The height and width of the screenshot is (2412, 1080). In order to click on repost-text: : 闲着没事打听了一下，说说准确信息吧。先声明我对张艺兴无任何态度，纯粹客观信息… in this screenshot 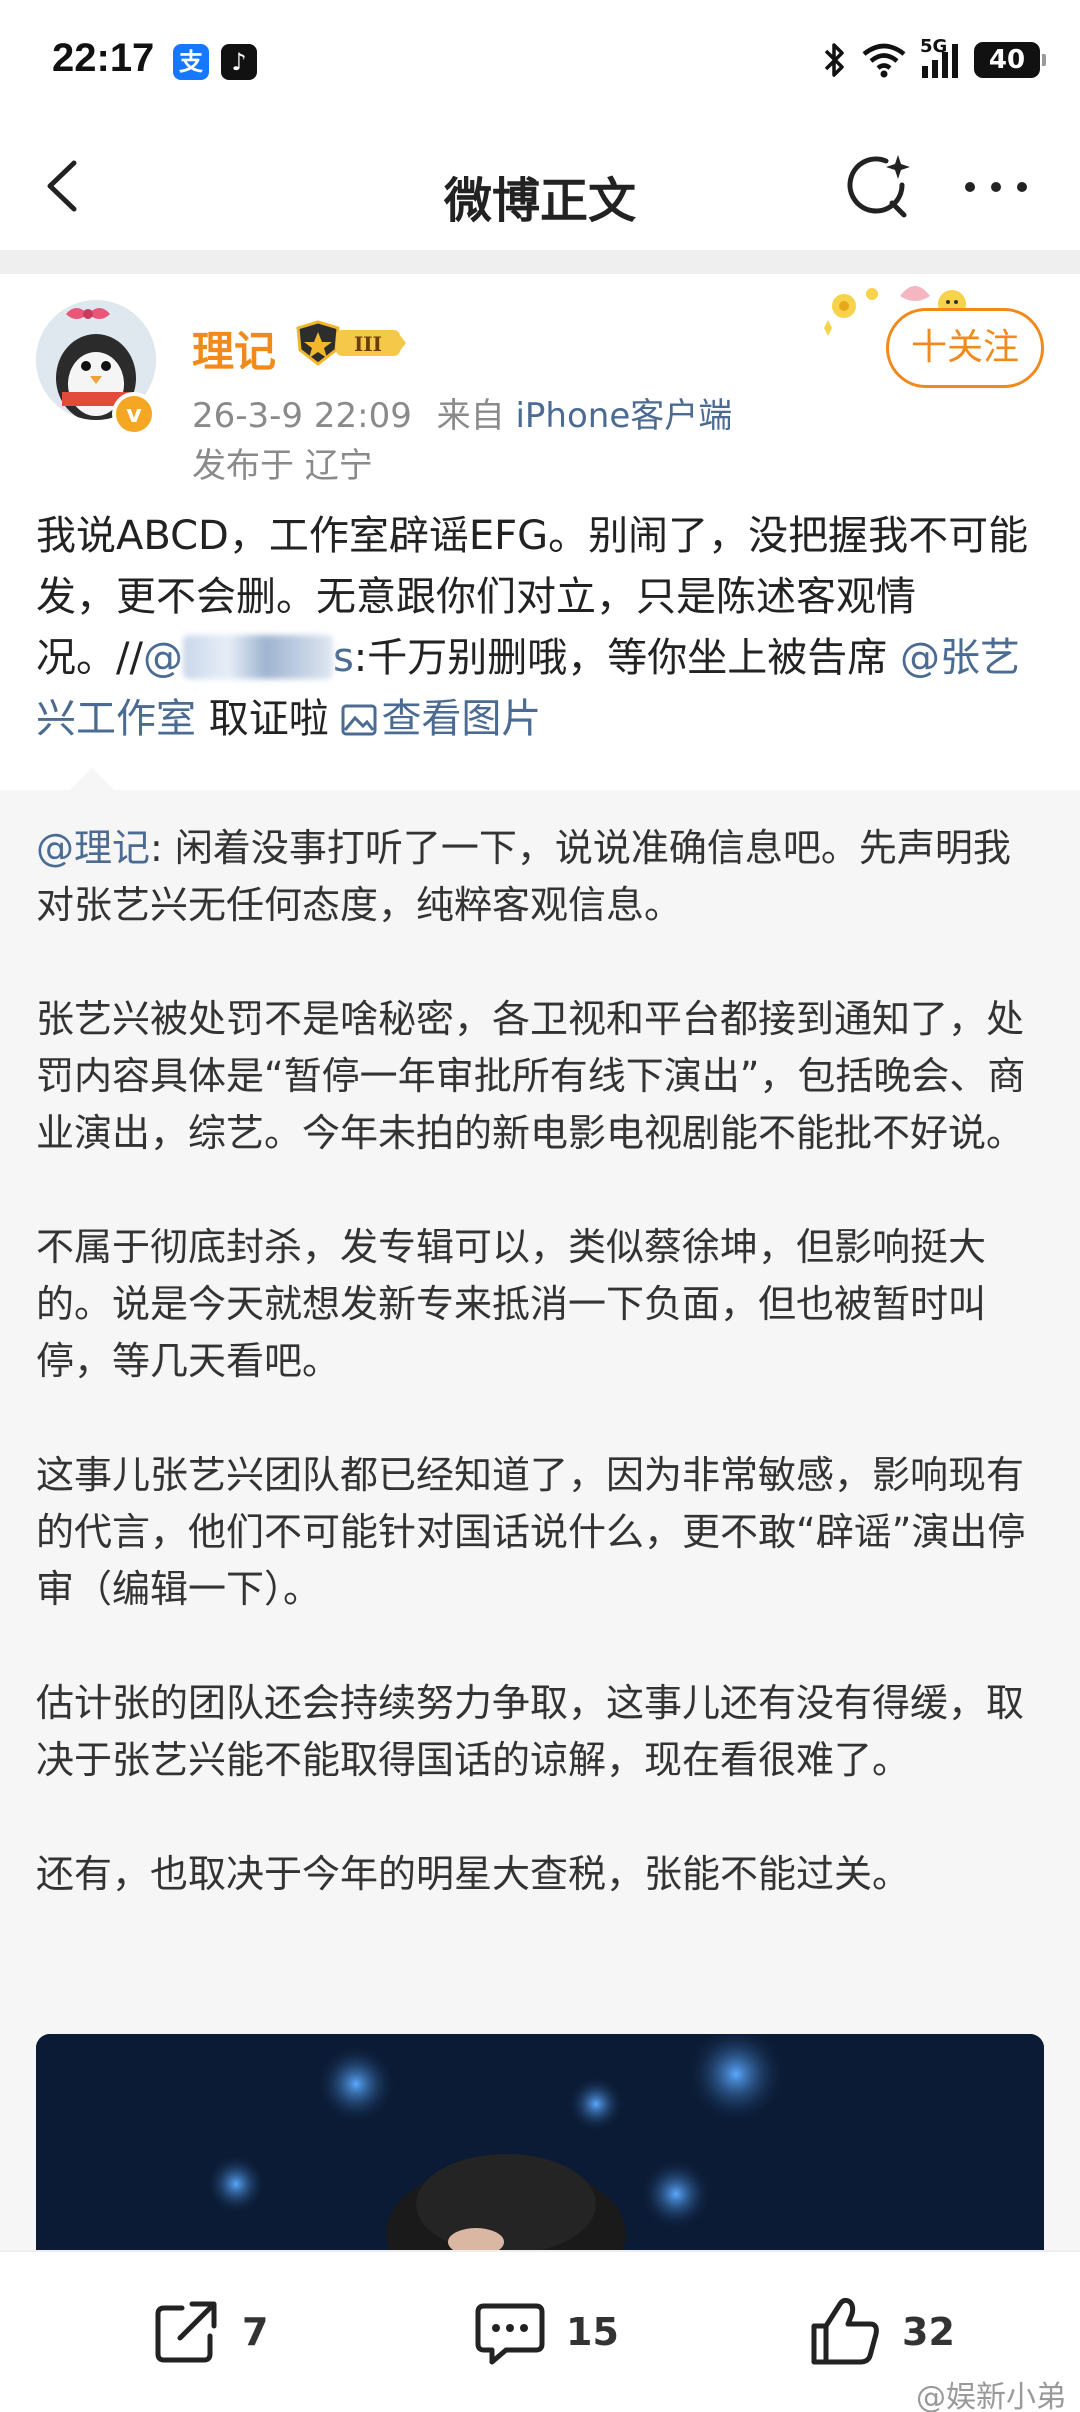, I will do `click(523, 876)`.